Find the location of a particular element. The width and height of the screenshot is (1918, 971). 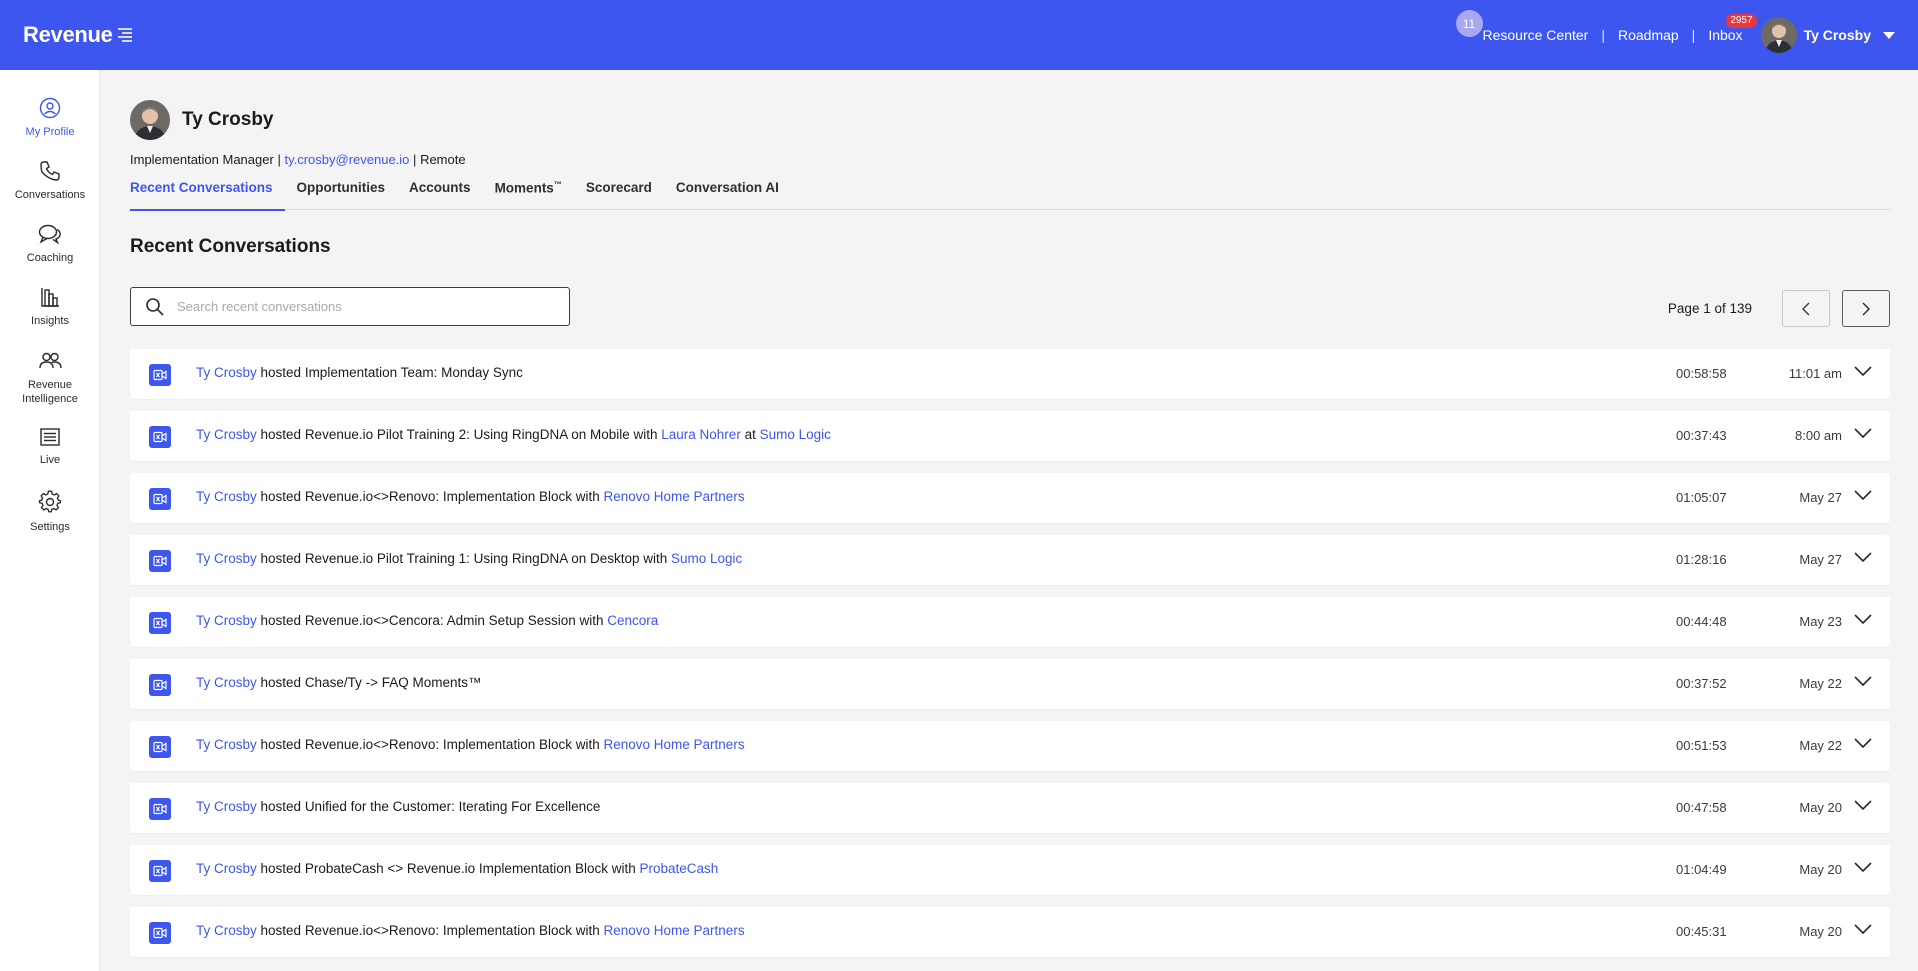

tab-scorecard: Scorecard is located at coordinates (619, 195).